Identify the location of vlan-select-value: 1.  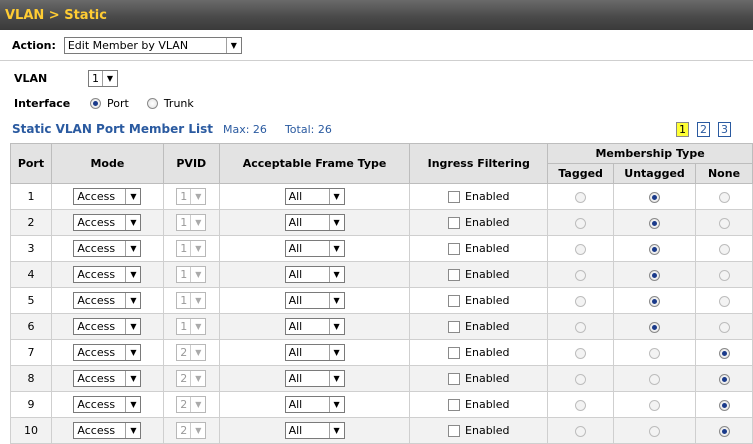
(95, 78).